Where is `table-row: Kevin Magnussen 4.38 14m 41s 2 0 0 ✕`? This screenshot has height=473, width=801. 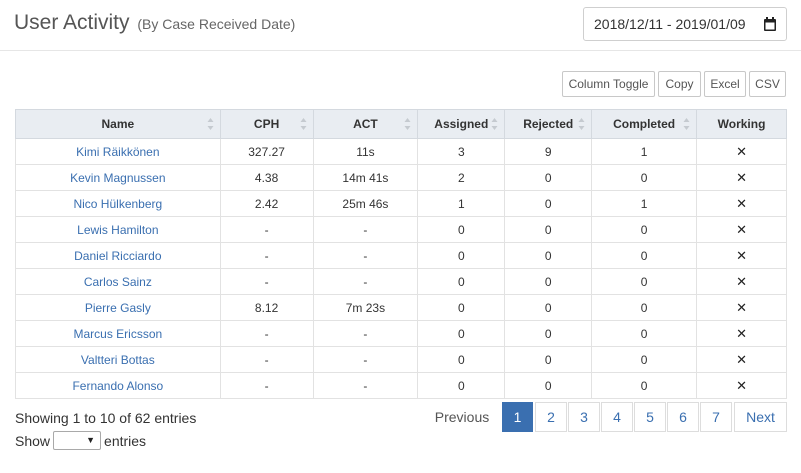
table-row: Kevin Magnussen 4.38 14m 41s 2 0 0 ✕ is located at coordinates (401, 177).